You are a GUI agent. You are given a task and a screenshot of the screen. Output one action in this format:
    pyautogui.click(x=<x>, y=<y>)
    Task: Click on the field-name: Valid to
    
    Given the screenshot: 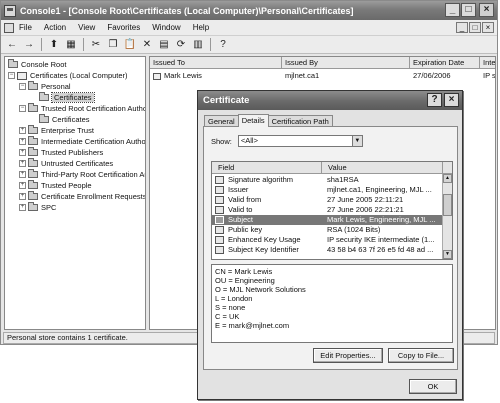 What is the action you would take?
    pyautogui.click(x=240, y=209)
    